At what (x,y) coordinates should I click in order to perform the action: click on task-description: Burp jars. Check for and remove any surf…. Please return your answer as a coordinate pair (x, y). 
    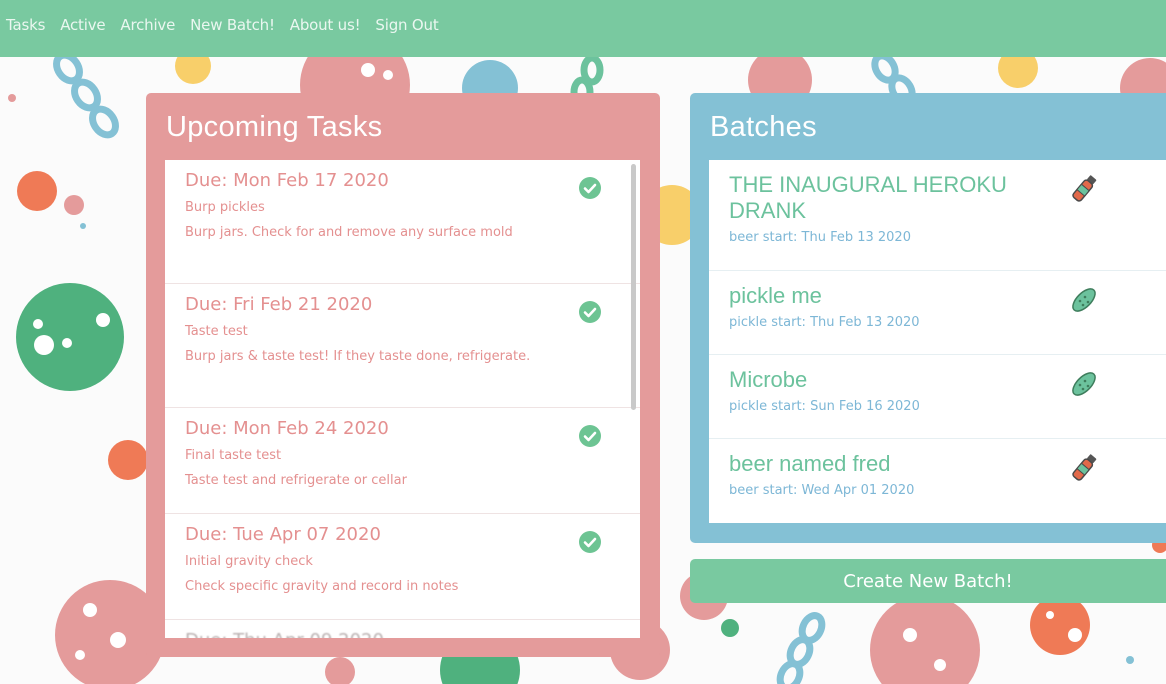
    Looking at the image, I should click on (349, 232).